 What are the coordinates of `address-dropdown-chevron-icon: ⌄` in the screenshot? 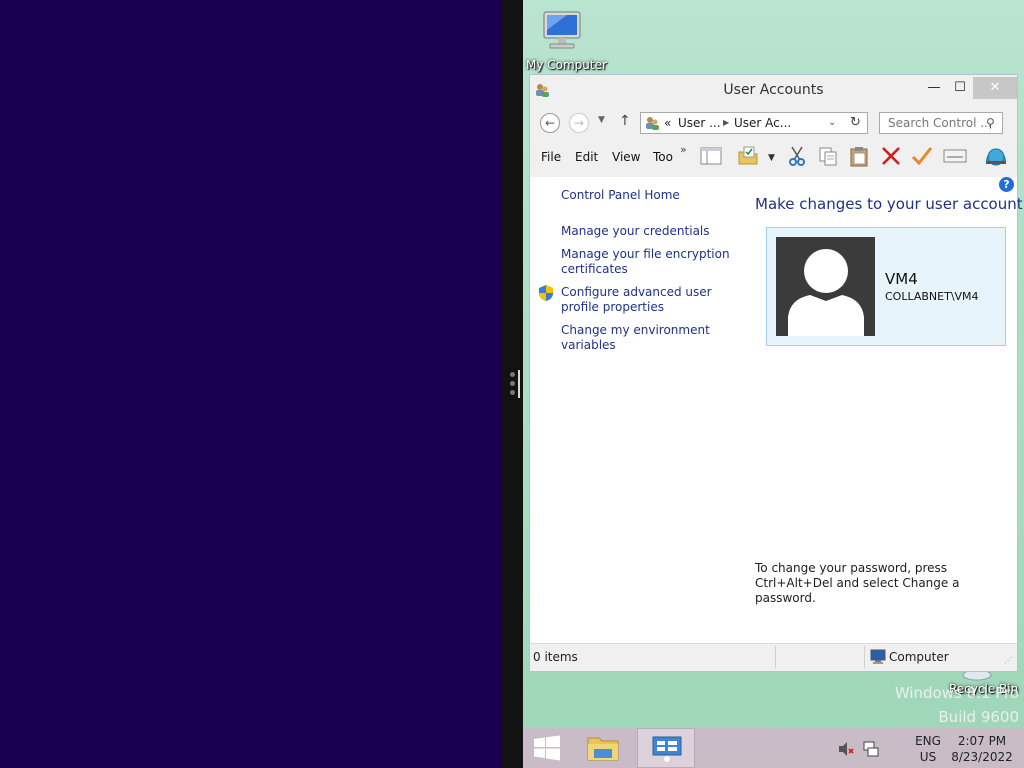 It's located at (832, 123).